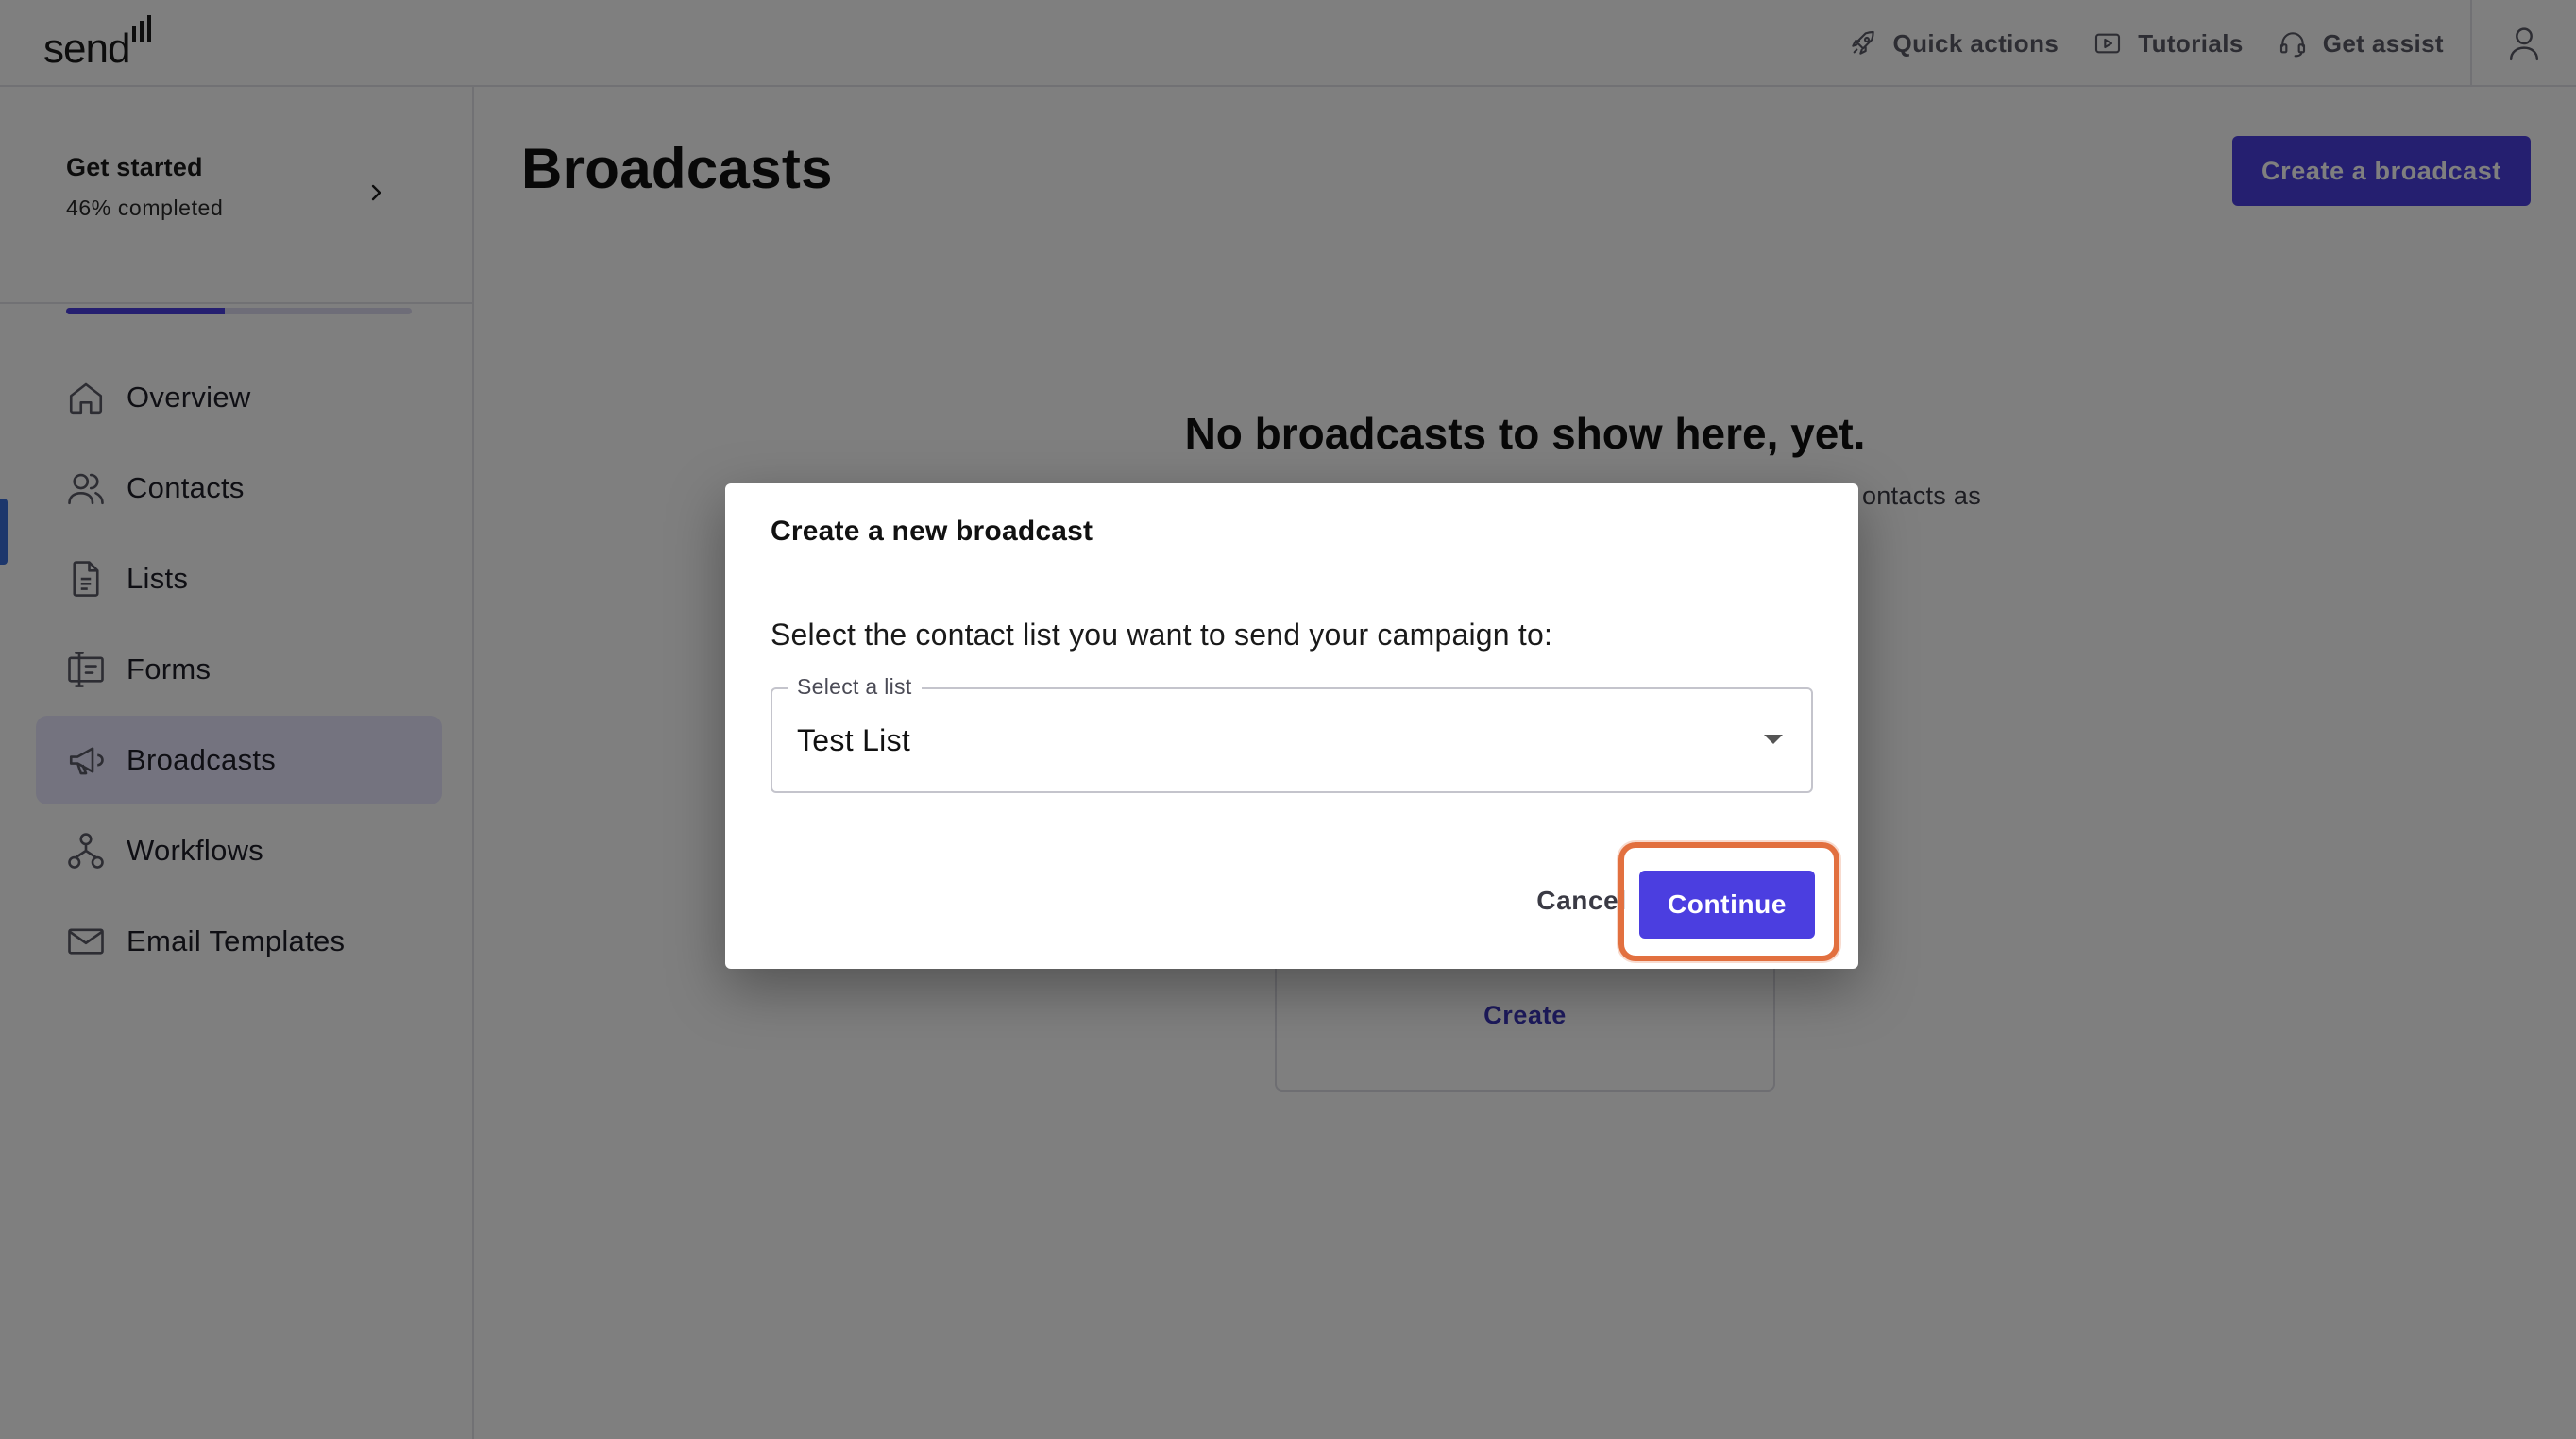 This screenshot has height=1439, width=2576. I want to click on caret-down-icon, so click(1773, 739).